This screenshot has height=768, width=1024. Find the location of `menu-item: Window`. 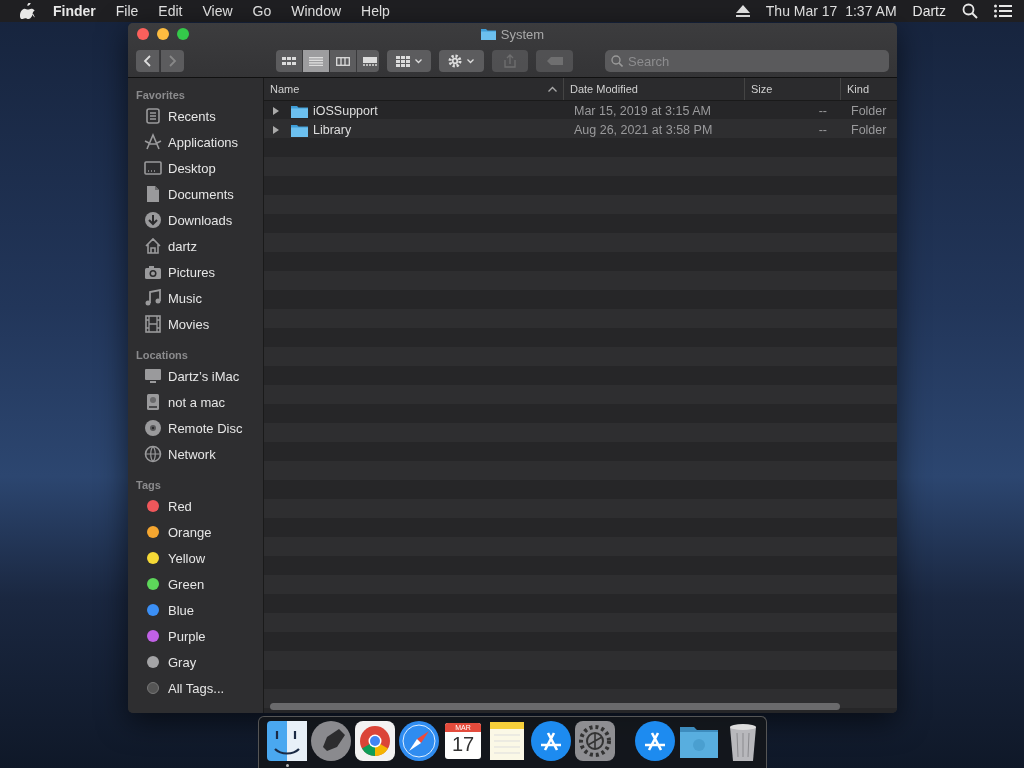

menu-item: Window is located at coordinates (316, 11).